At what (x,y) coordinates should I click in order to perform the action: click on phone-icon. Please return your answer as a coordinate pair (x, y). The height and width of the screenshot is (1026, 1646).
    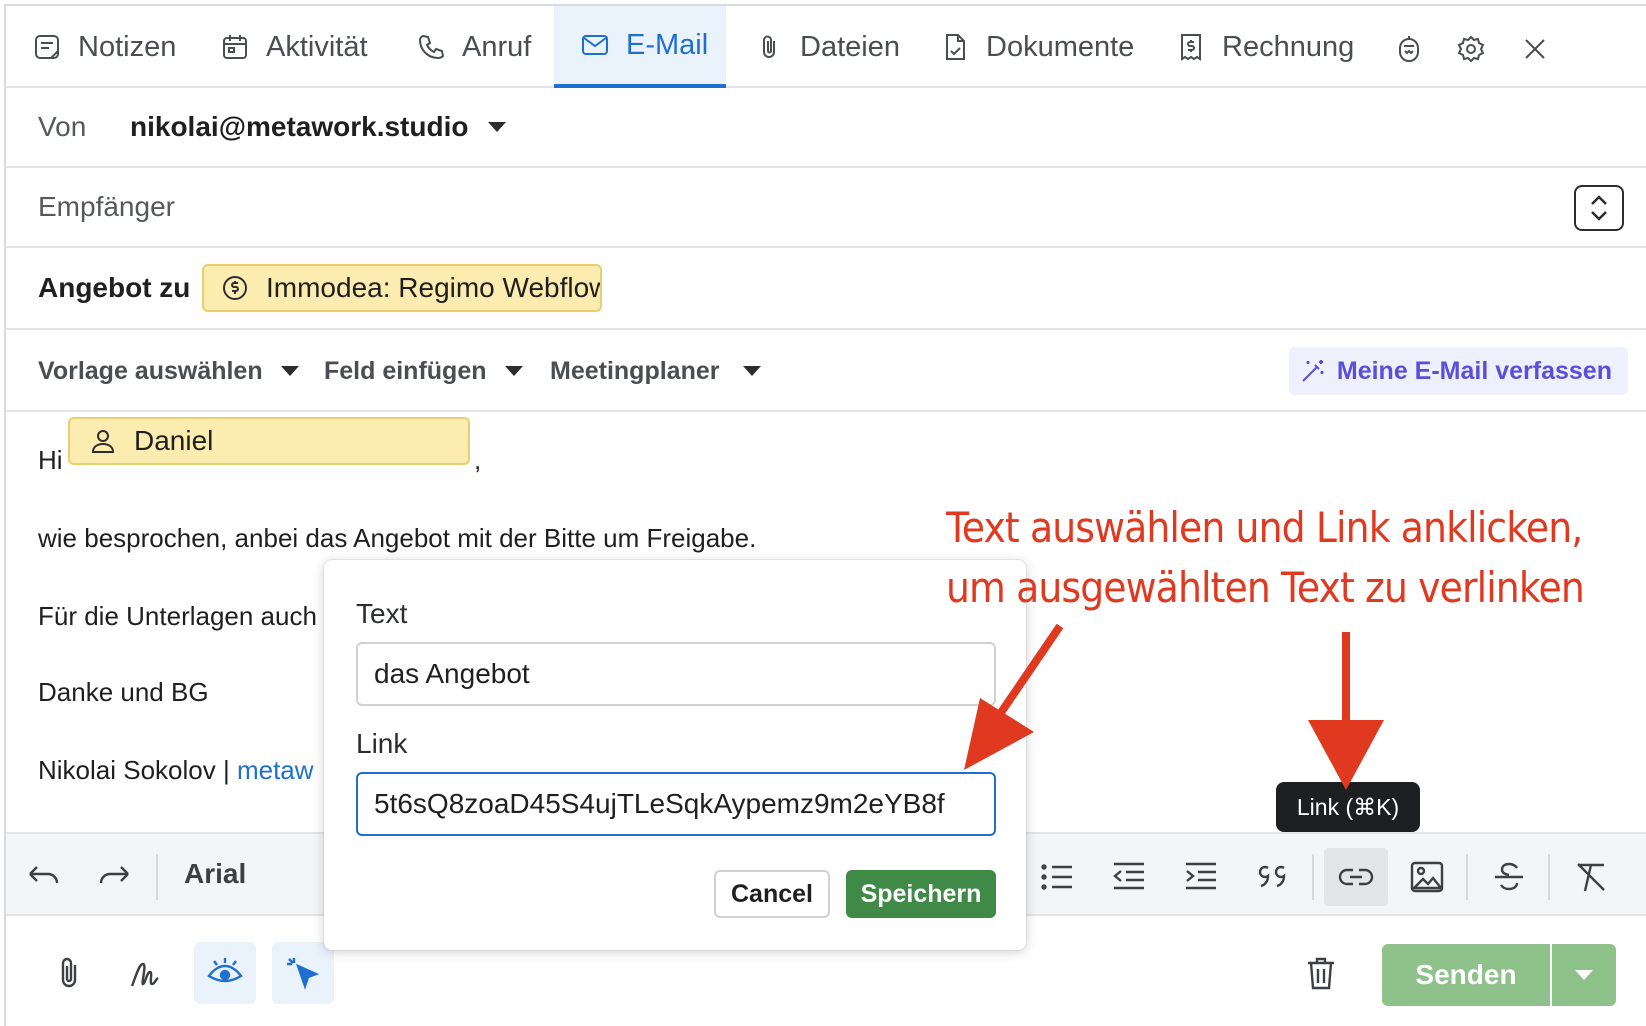
    Looking at the image, I should click on (431, 47).